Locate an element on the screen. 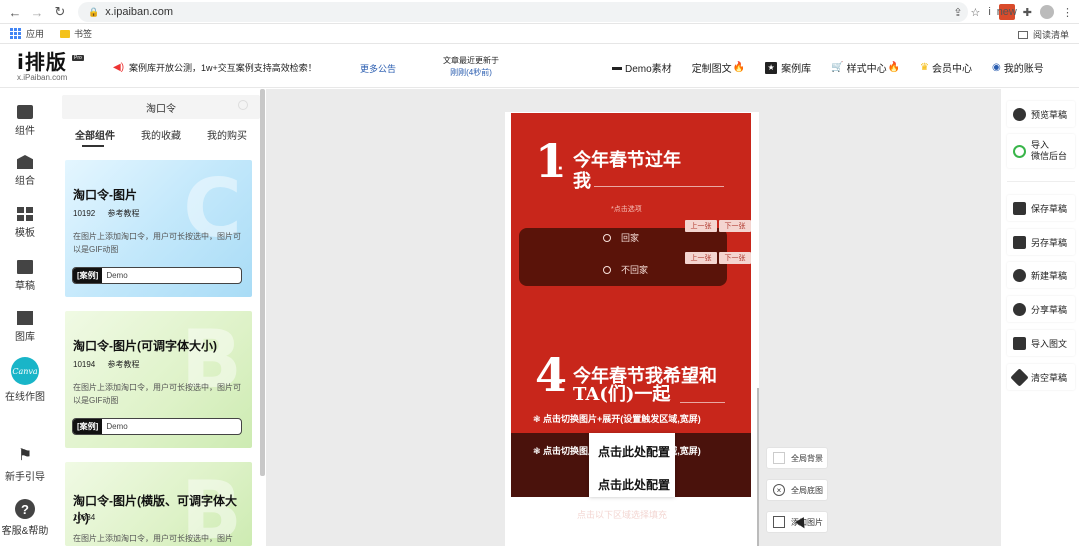 The height and width of the screenshot is (546, 1079). nav-style-center: 🛒 样式中心 🔥 is located at coordinates (865, 67).